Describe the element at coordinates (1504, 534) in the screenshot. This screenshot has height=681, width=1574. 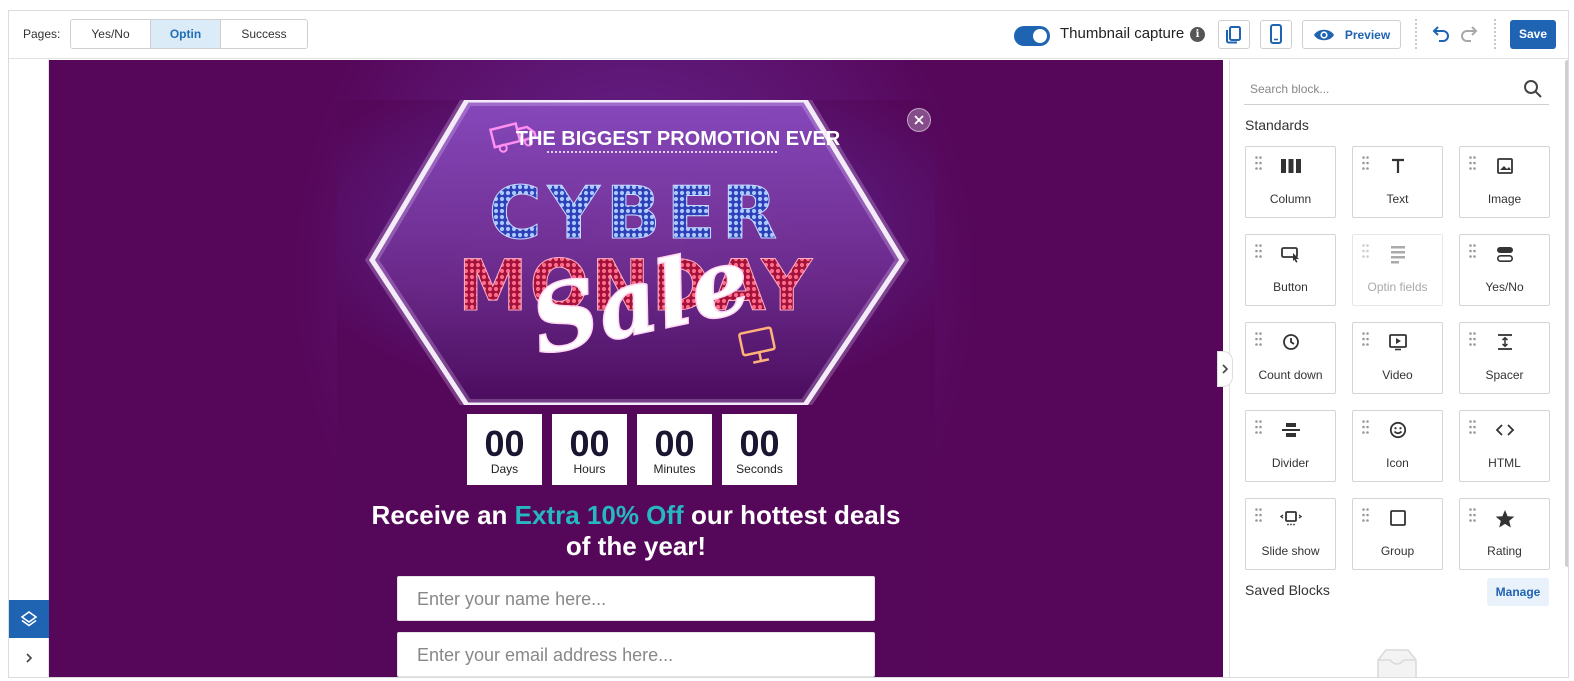
I see `block-rating: Rating` at that location.